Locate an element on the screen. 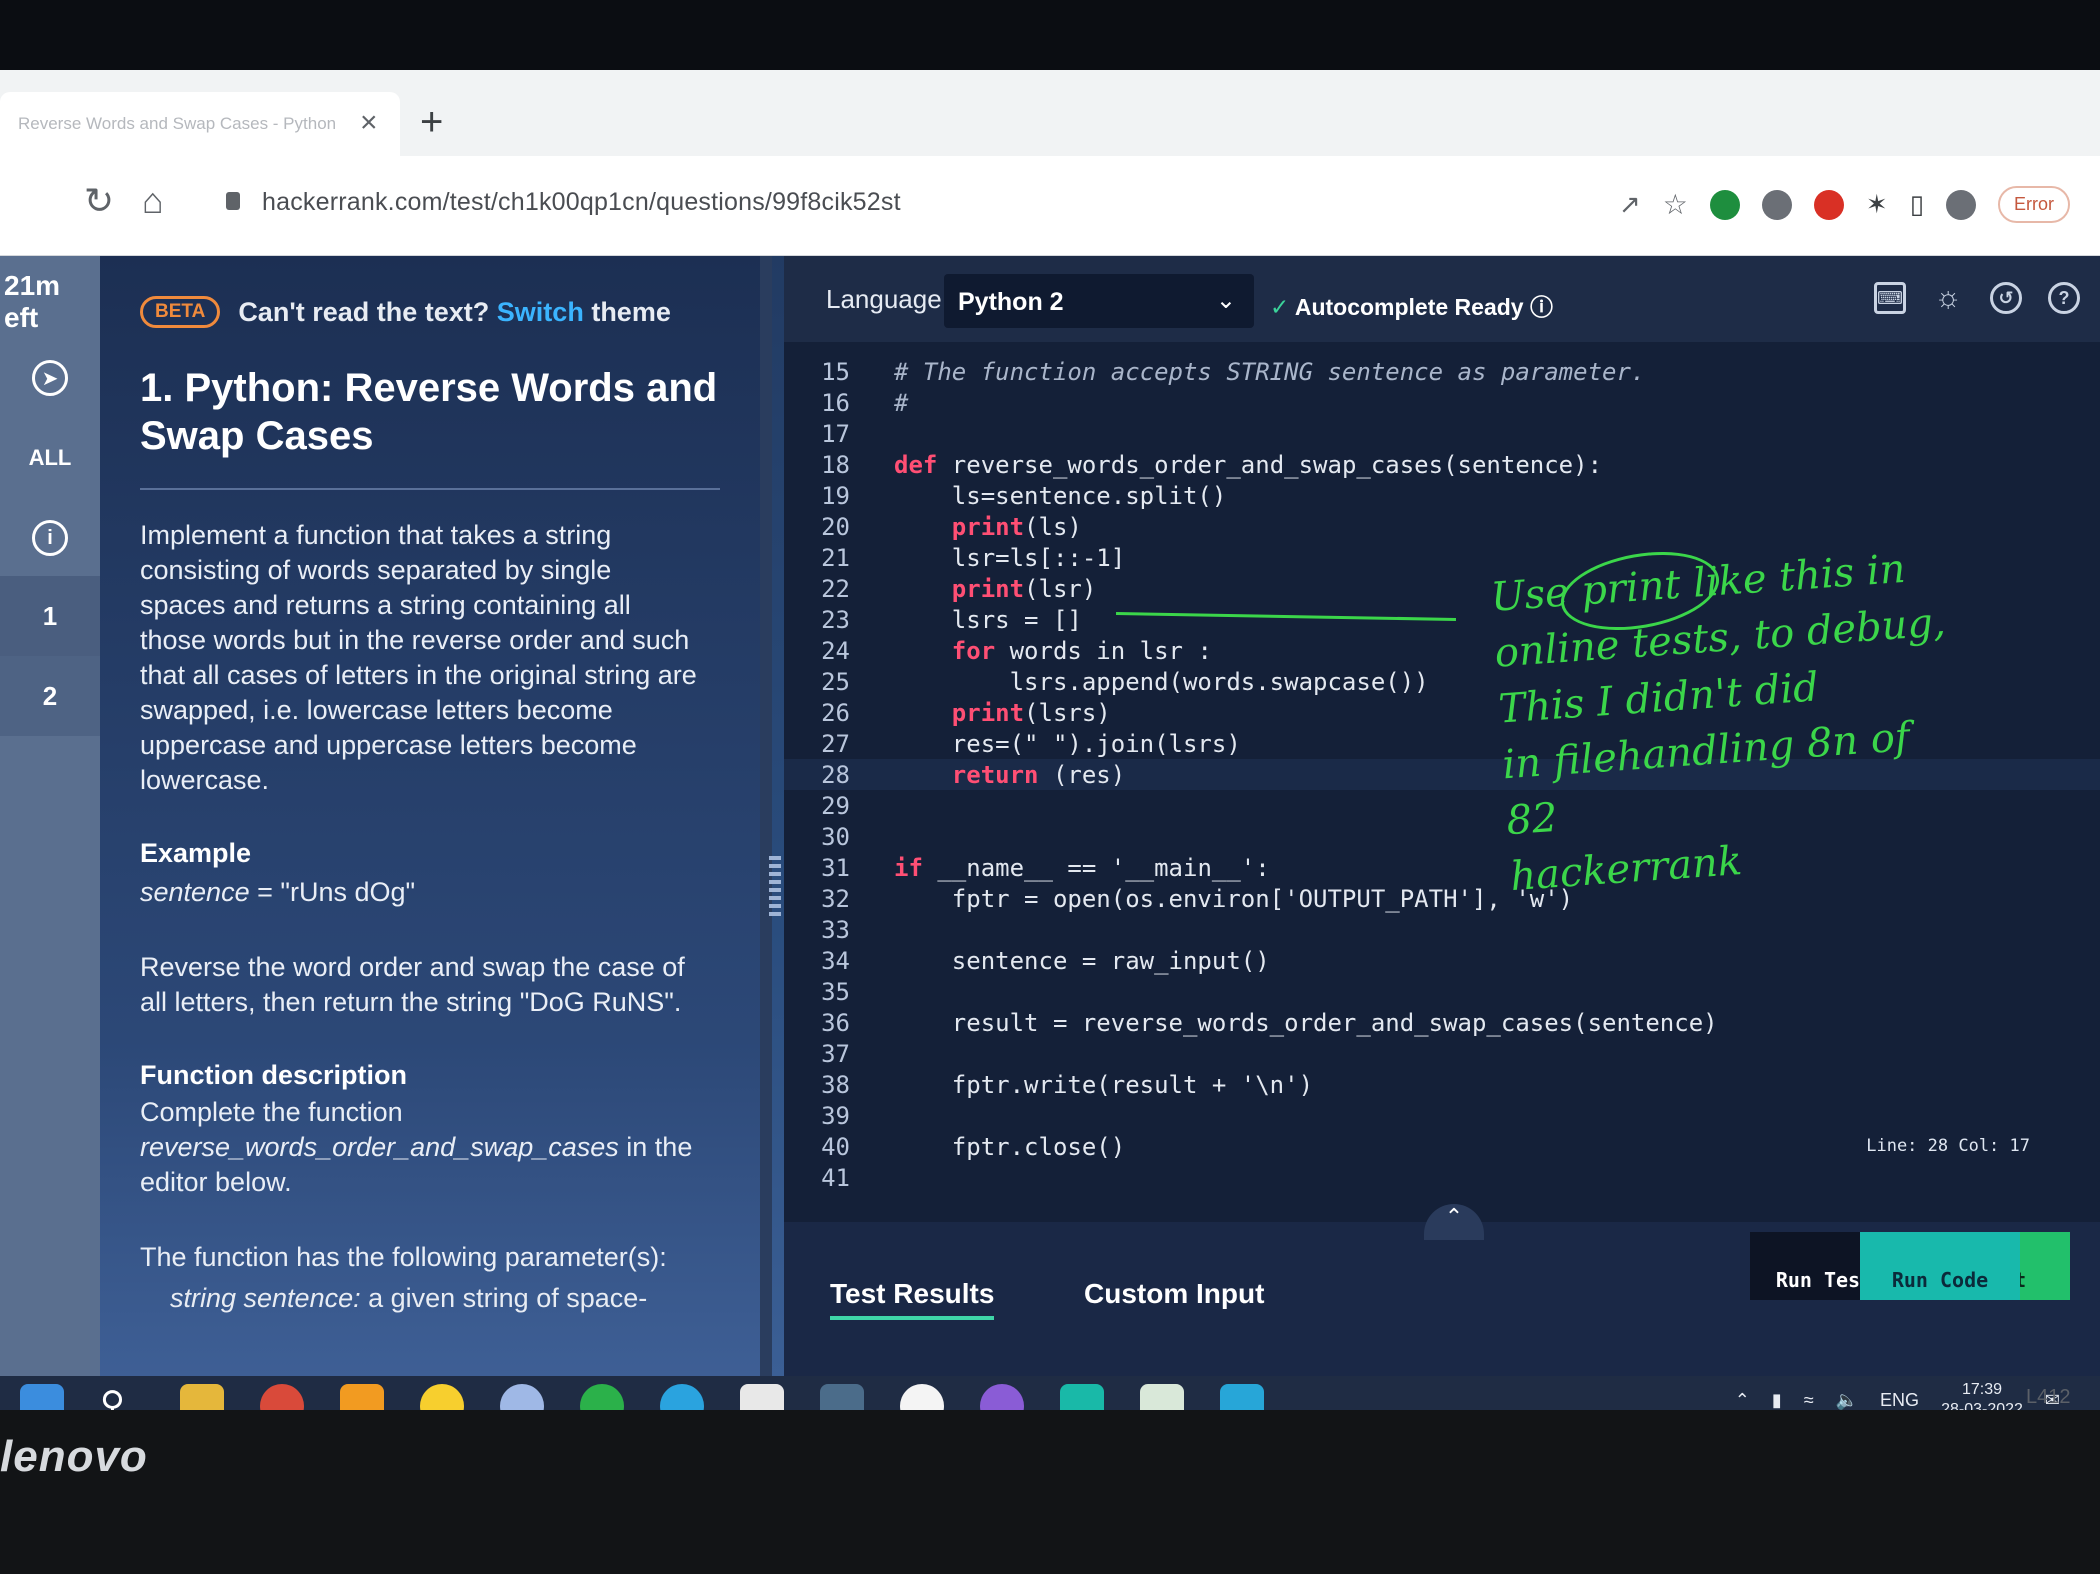  splitter-grip-icon is located at coordinates (775, 886).